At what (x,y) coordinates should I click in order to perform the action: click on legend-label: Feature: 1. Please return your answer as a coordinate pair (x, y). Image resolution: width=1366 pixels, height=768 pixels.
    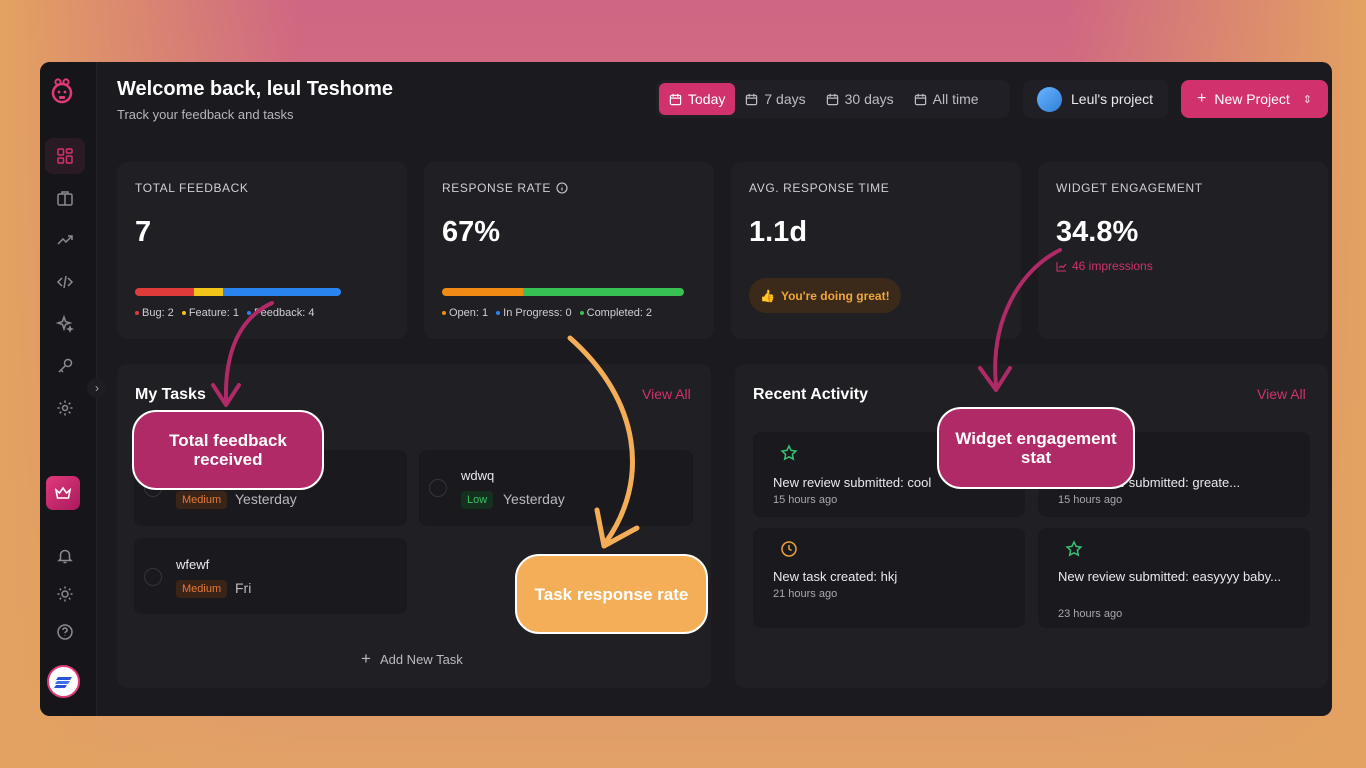
    Looking at the image, I should click on (213, 313).